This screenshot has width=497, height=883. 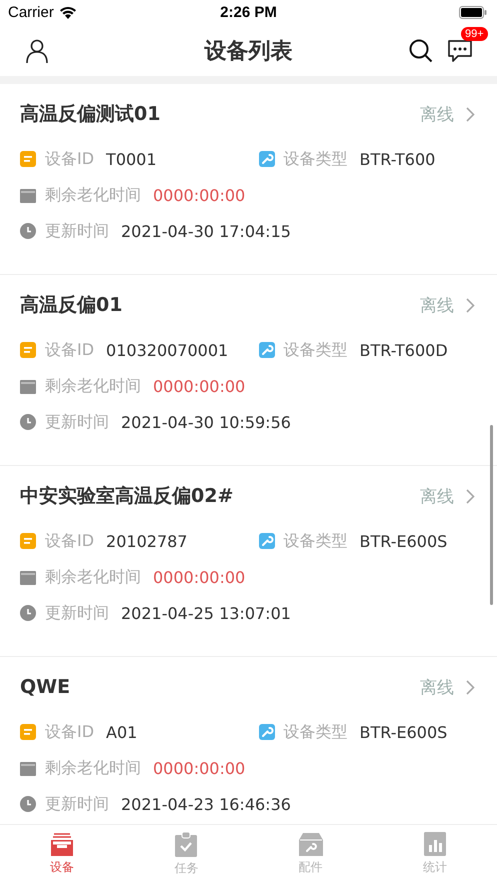 I want to click on device-type: BTR-T600D, so click(x=404, y=350).